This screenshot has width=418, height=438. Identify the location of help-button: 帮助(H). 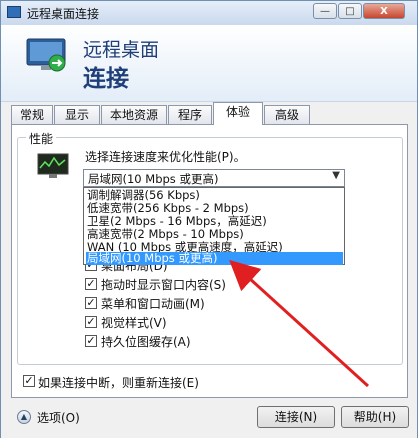
(375, 417).